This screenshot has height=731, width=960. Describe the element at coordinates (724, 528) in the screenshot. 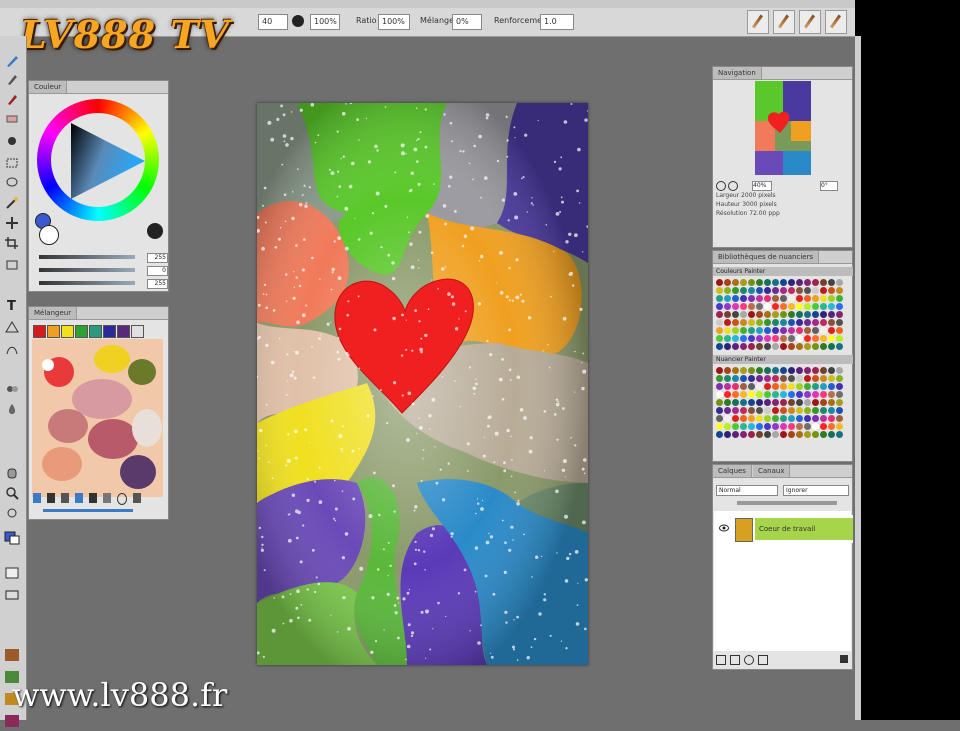

I see `visibility-eye-icon` at that location.